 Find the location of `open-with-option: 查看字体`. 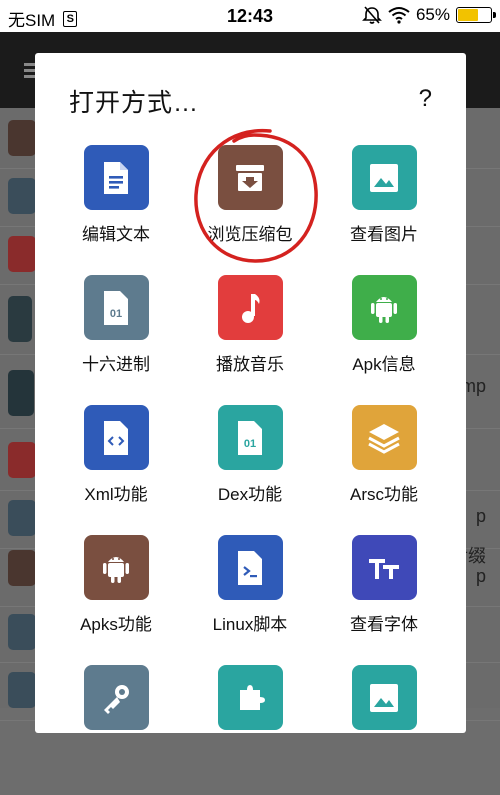

open-with-option: 查看字体 is located at coordinates (384, 600).